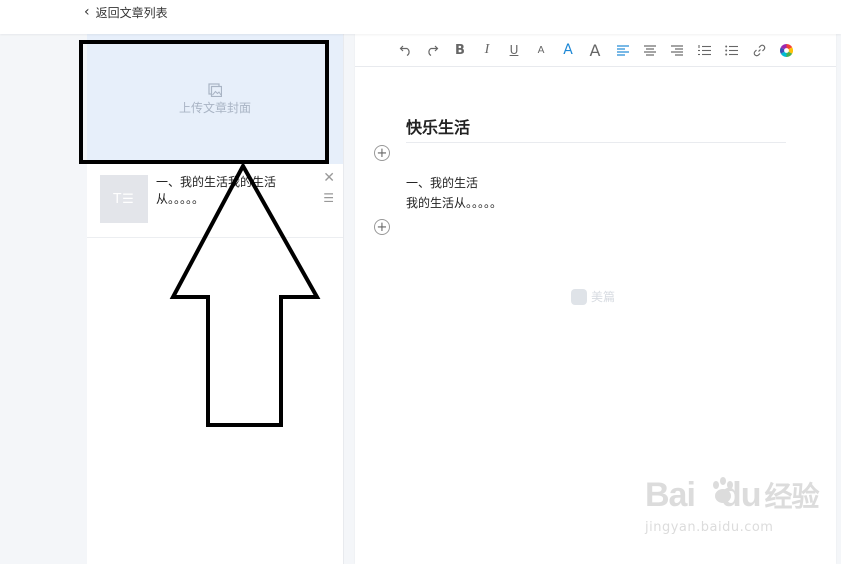  I want to click on back-link-label: 返回文章列表, so click(131, 12).